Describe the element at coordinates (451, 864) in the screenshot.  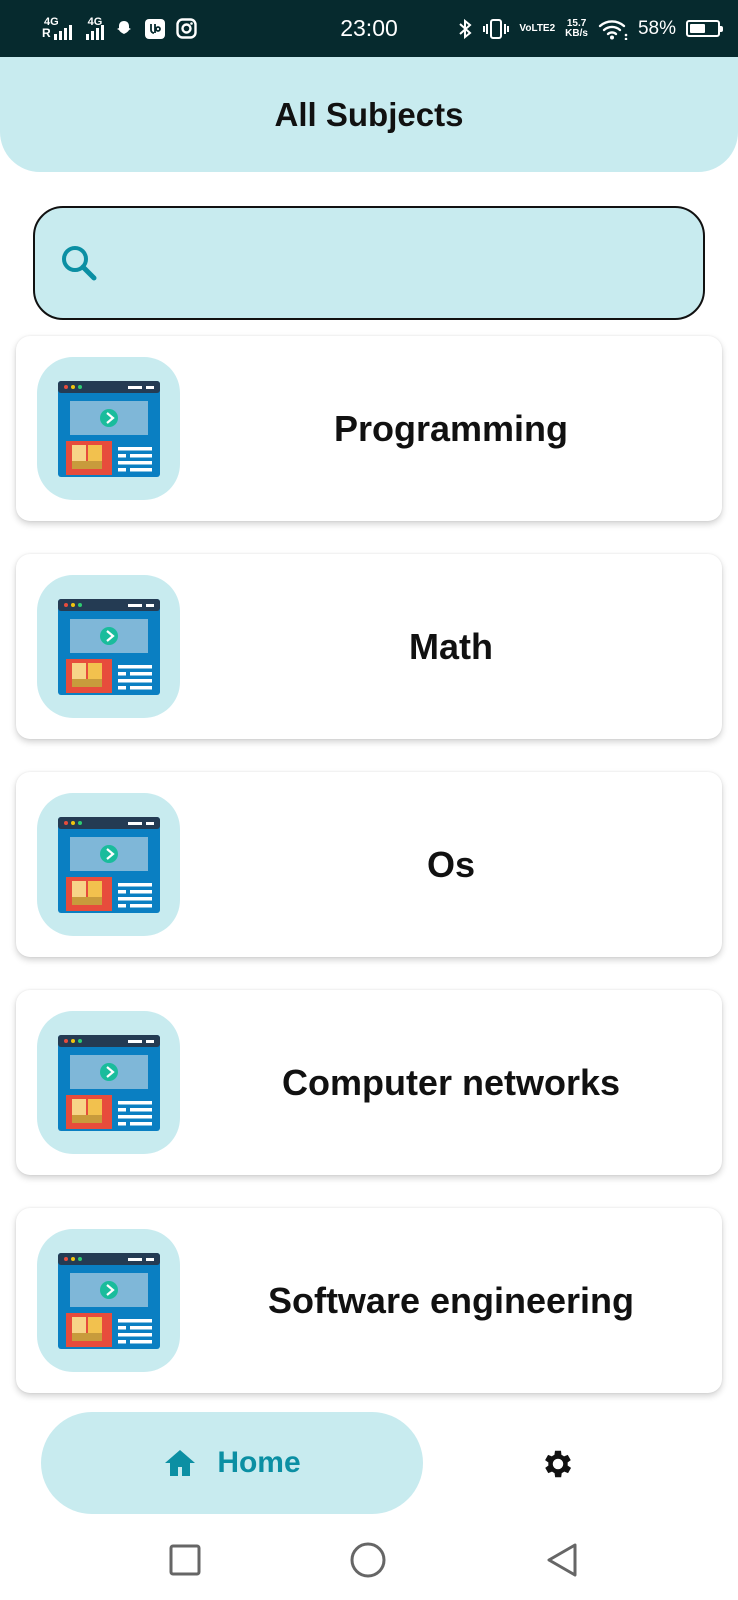
I see `subject-label: Os` at that location.